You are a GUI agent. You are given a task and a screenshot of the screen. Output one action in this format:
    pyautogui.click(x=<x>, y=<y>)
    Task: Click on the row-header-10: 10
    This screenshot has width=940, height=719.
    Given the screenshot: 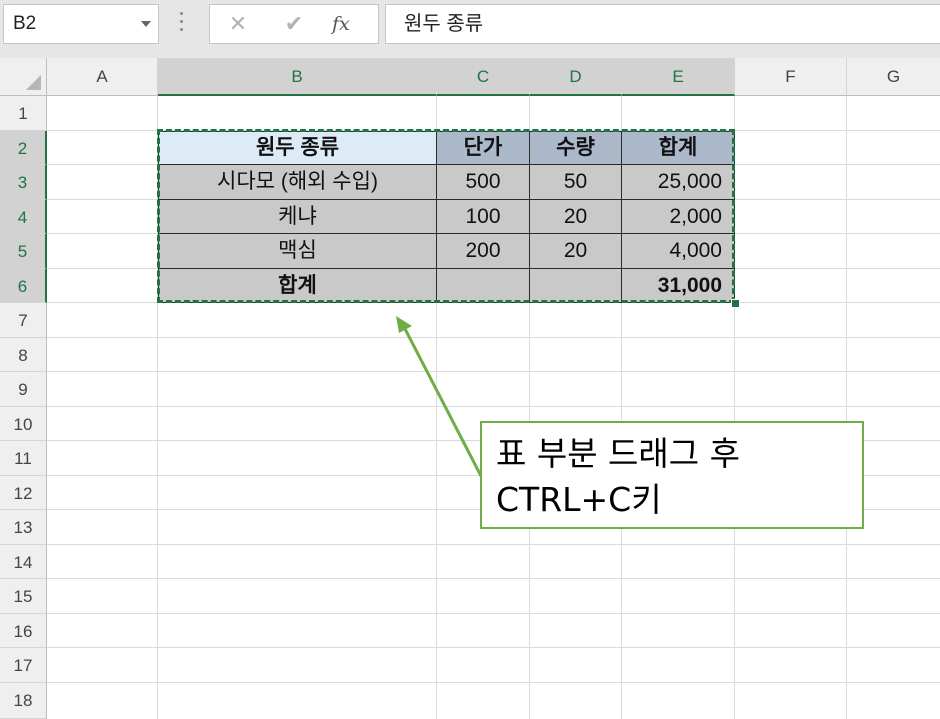 What is the action you would take?
    pyautogui.click(x=23, y=424)
    